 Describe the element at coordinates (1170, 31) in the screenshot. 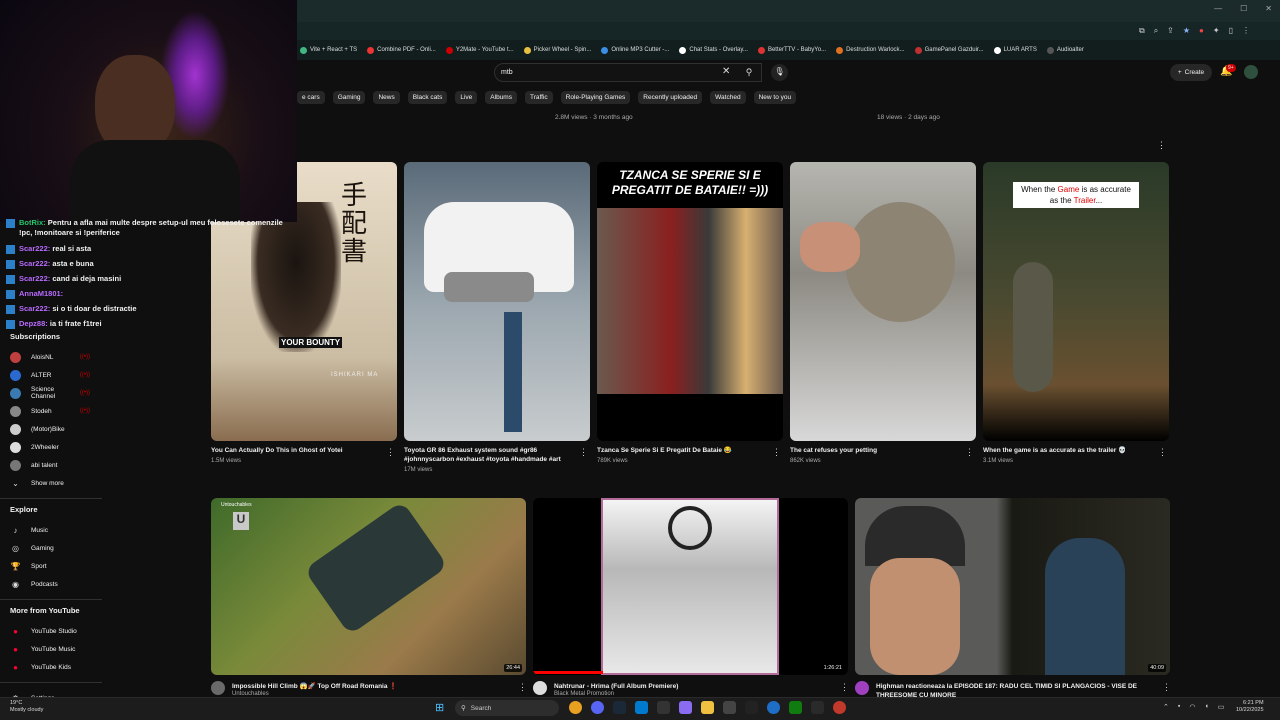

I see `share-icon: ⇪` at that location.